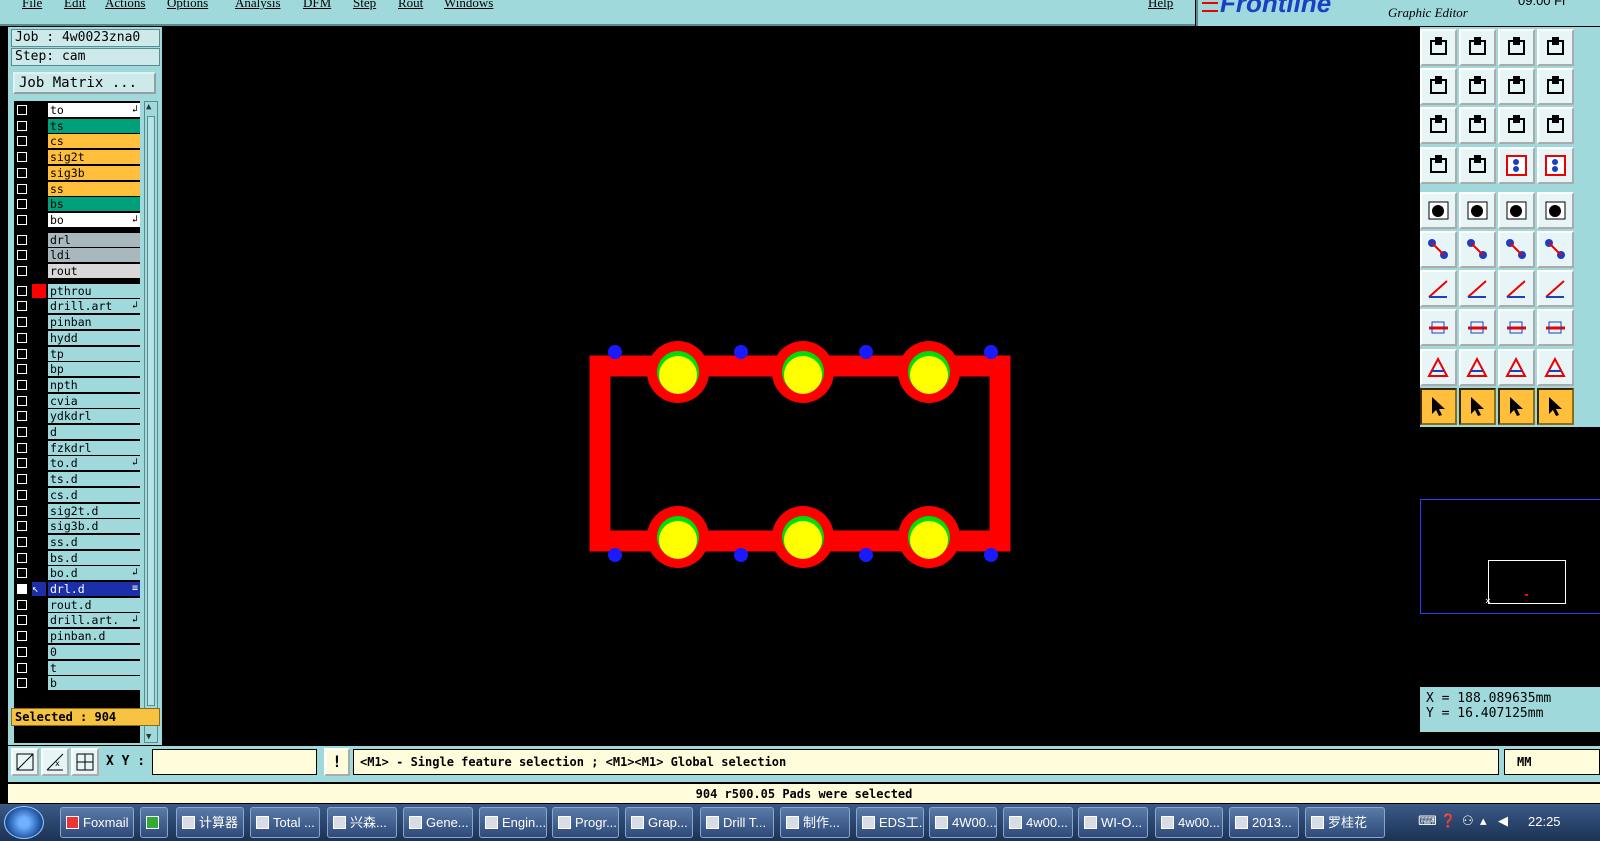 This screenshot has width=1600, height=841. Describe the element at coordinates (94, 557) in the screenshot. I see `layer-name: bs.d` at that location.